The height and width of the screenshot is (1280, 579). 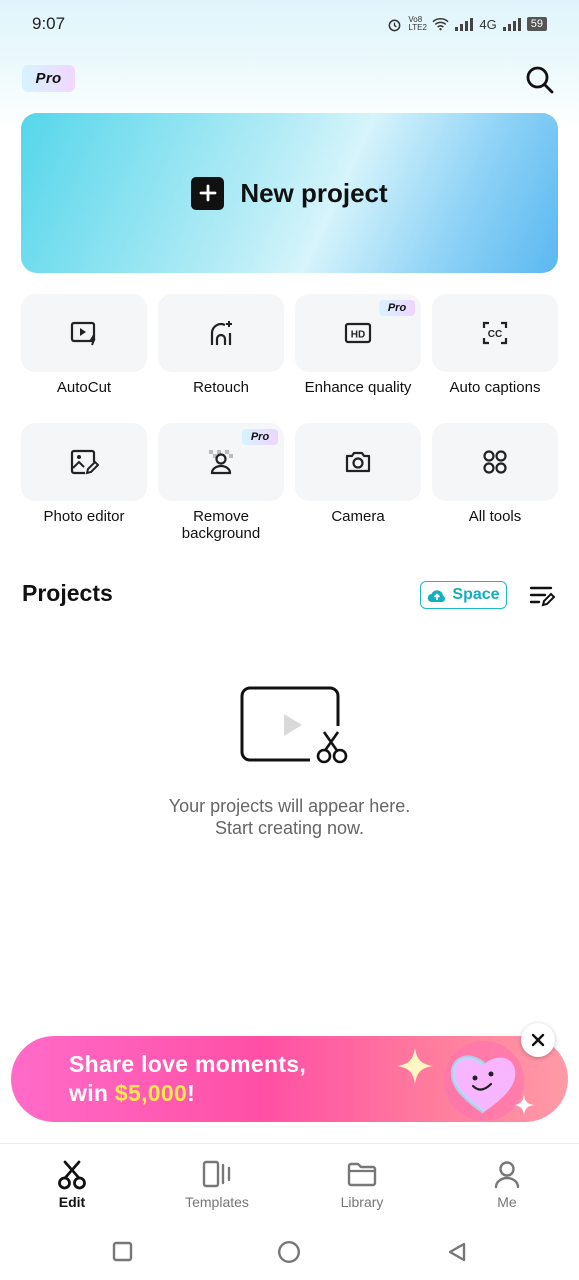 What do you see at coordinates (92, 1093) in the screenshot?
I see `promo-line-2-prefix: win` at bounding box center [92, 1093].